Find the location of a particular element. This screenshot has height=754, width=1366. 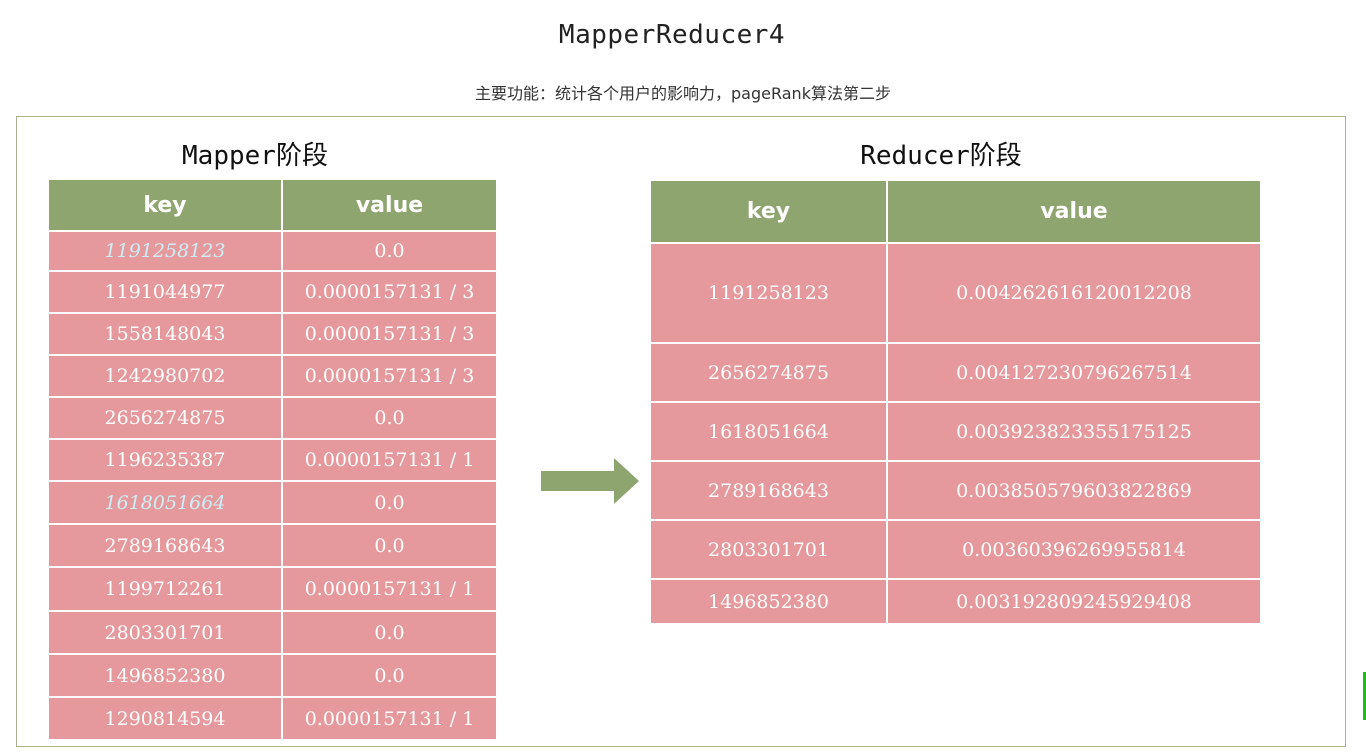

mapper-row: 1199712261 0.0000157131 / 1 is located at coordinates (272, 589).